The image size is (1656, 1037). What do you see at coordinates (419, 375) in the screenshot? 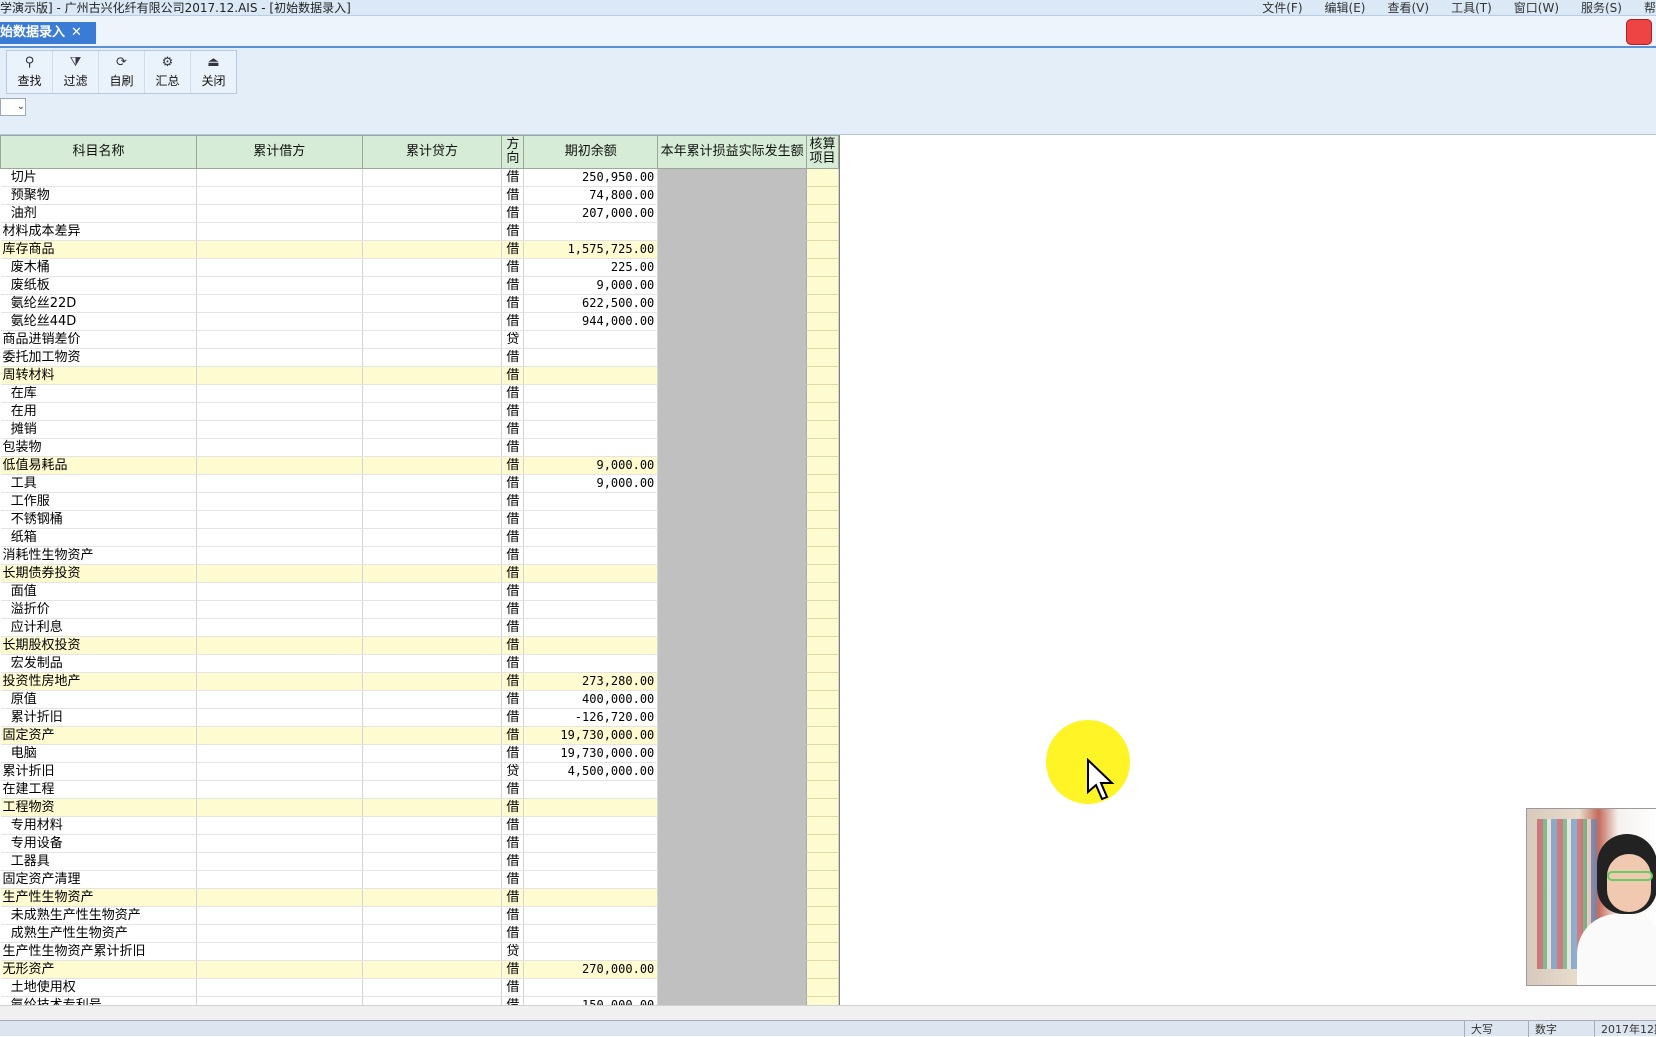
I see `table-row: 周转材料 借` at bounding box center [419, 375].